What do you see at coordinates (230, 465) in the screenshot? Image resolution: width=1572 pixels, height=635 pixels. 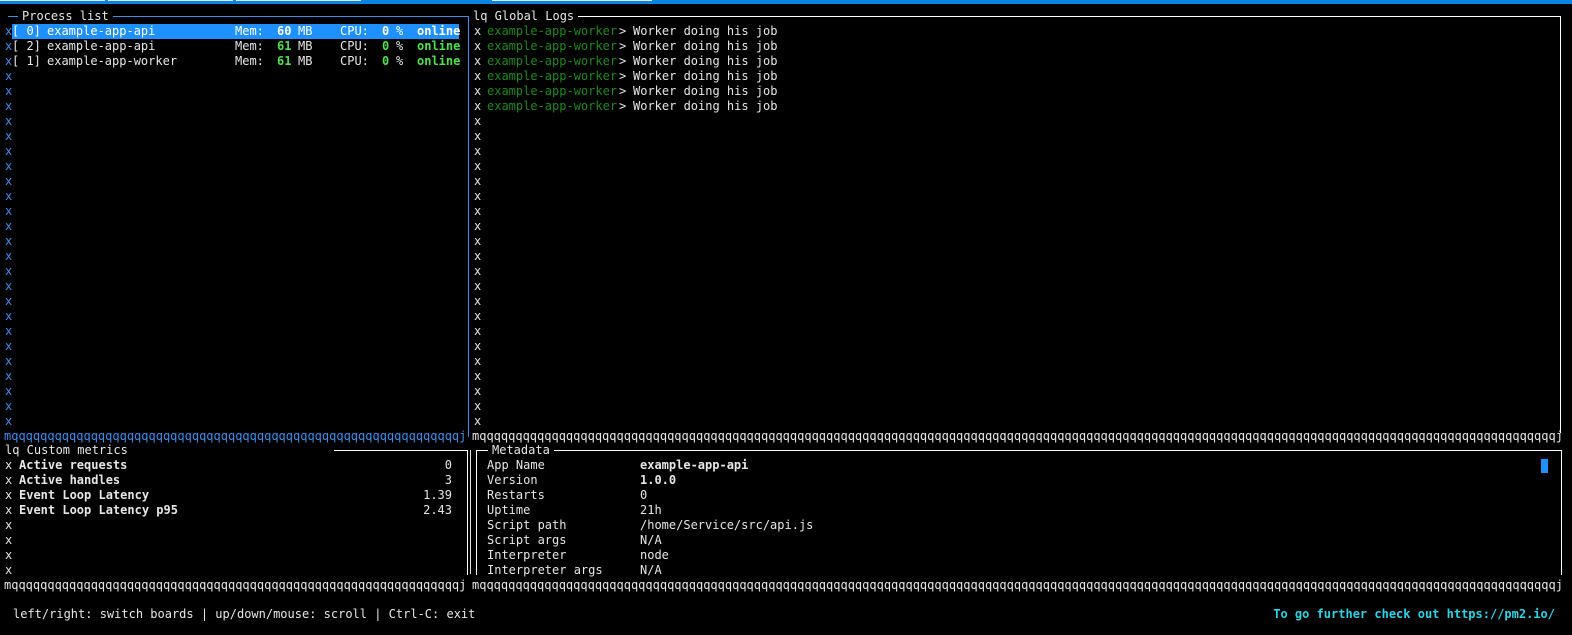 I see `metric-row: x Active requests 0` at bounding box center [230, 465].